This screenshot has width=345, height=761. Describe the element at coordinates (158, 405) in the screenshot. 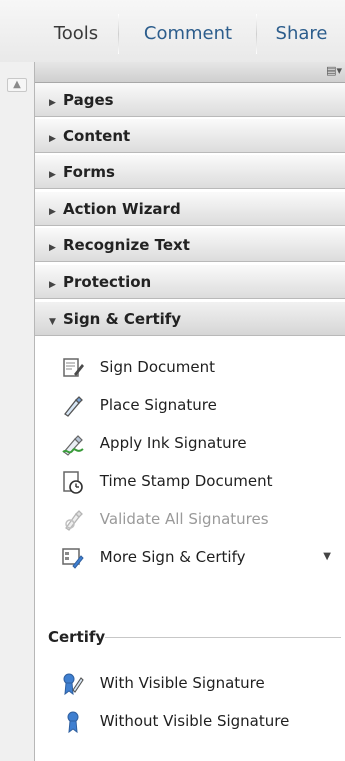

I see `item-label: Place Signature` at that location.